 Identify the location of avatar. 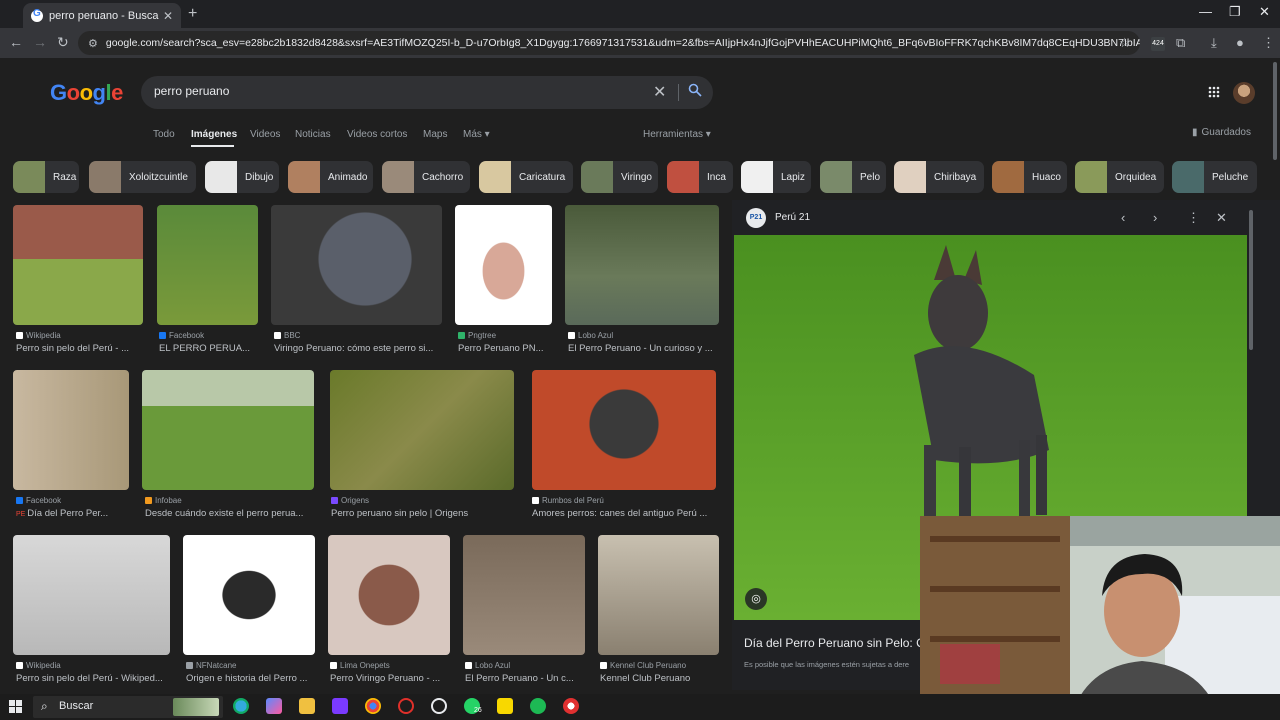
(1244, 93).